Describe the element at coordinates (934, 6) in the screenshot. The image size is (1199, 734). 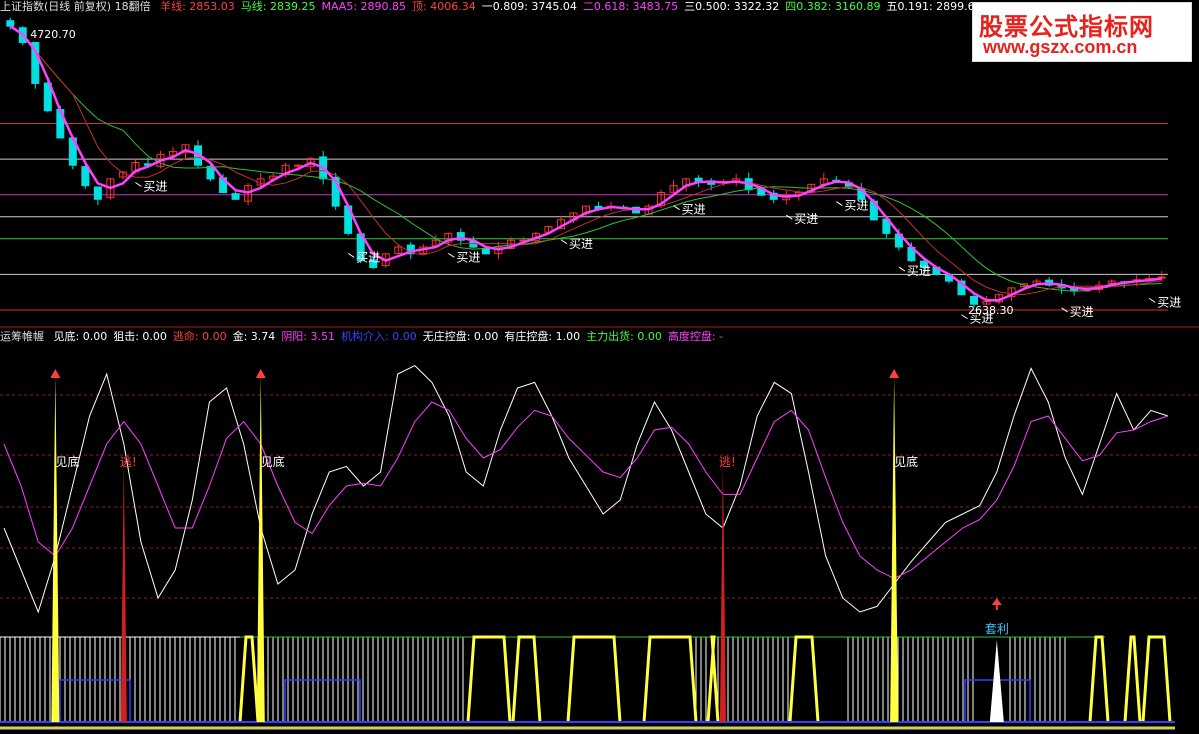
I see `top-legend-item: 五0.191: 2899.60` at that location.